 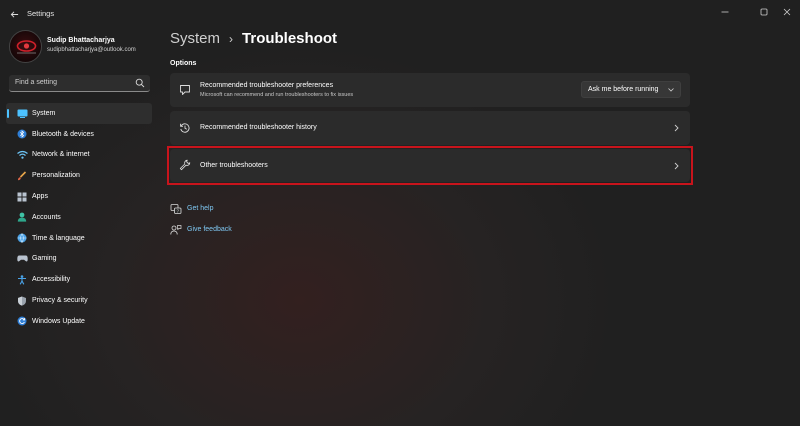 I want to click on breadcrumb: System › Troubleshoot, so click(x=253, y=38).